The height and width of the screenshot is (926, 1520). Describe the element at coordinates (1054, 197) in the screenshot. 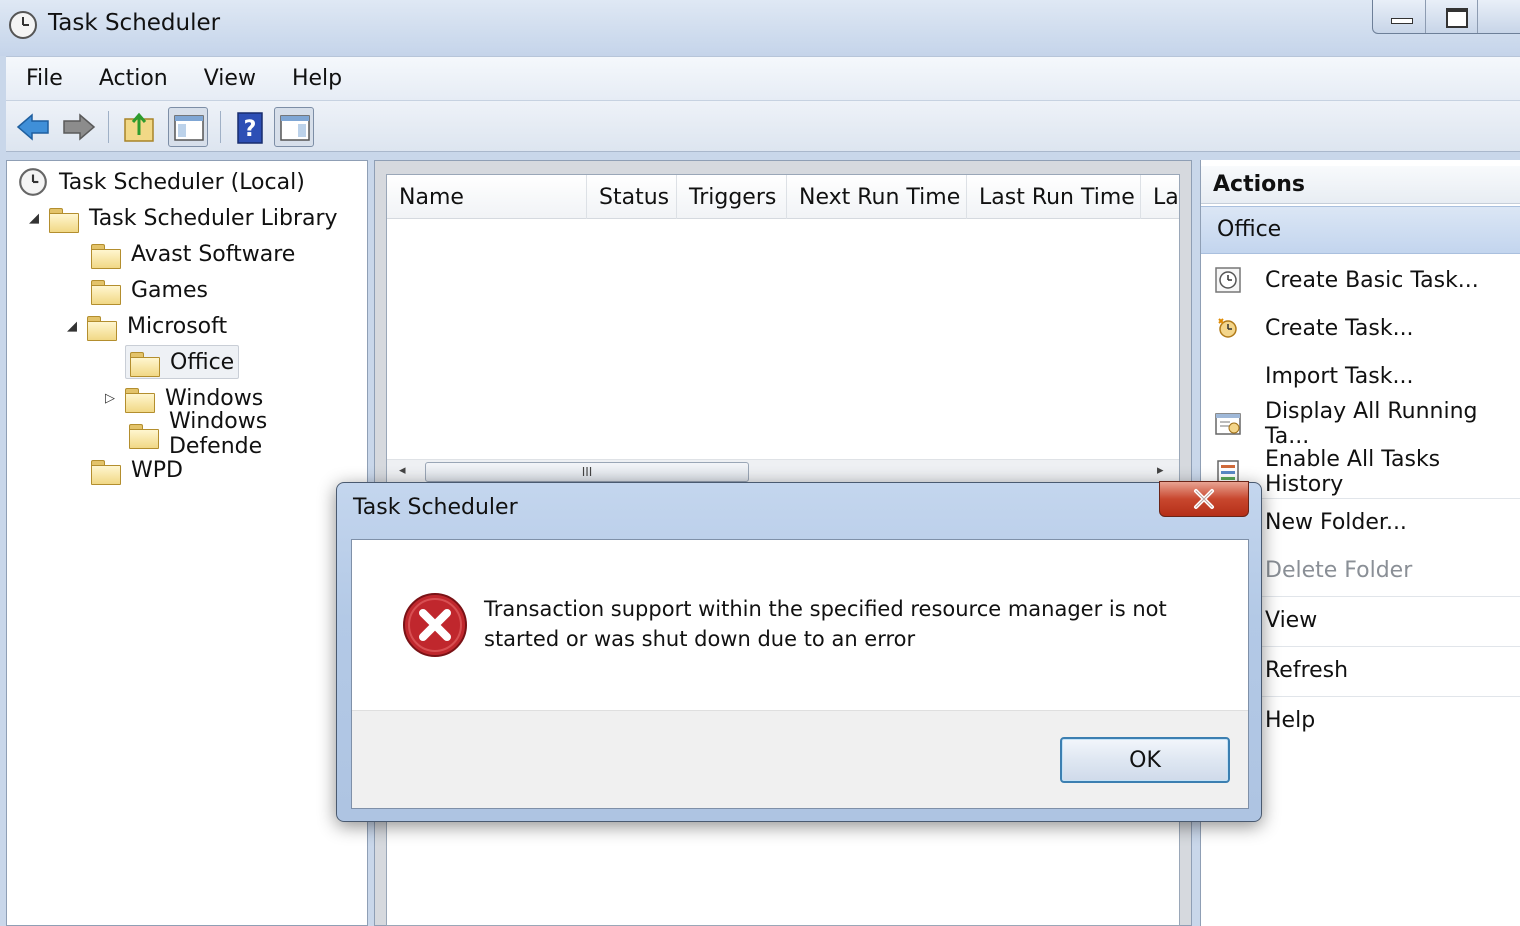

I see `column-header-last-run-time: Last Run Time` at that location.